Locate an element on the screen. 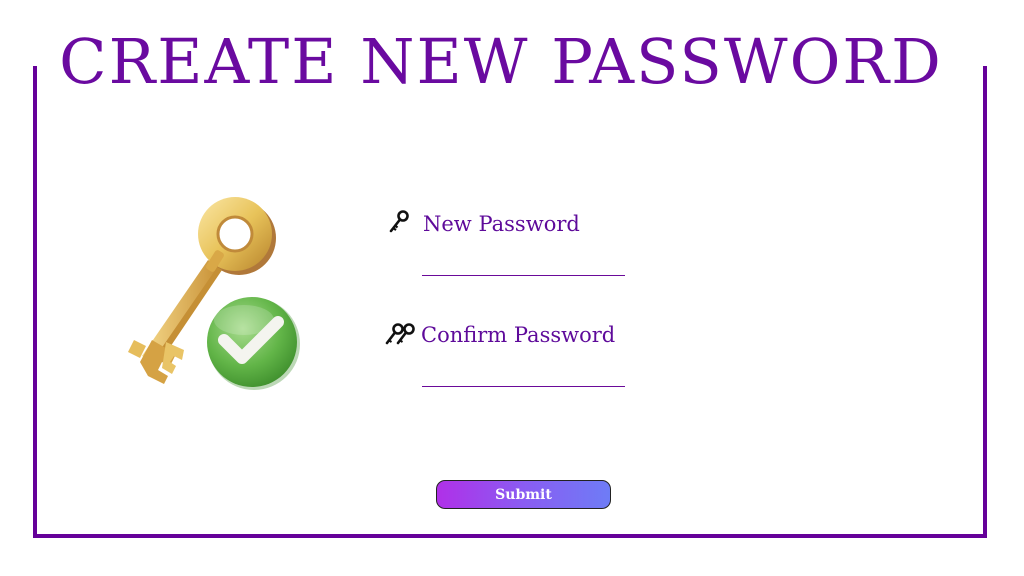 This screenshot has width=1024, height=576. golden-key-check-icon is located at coordinates (213, 290).